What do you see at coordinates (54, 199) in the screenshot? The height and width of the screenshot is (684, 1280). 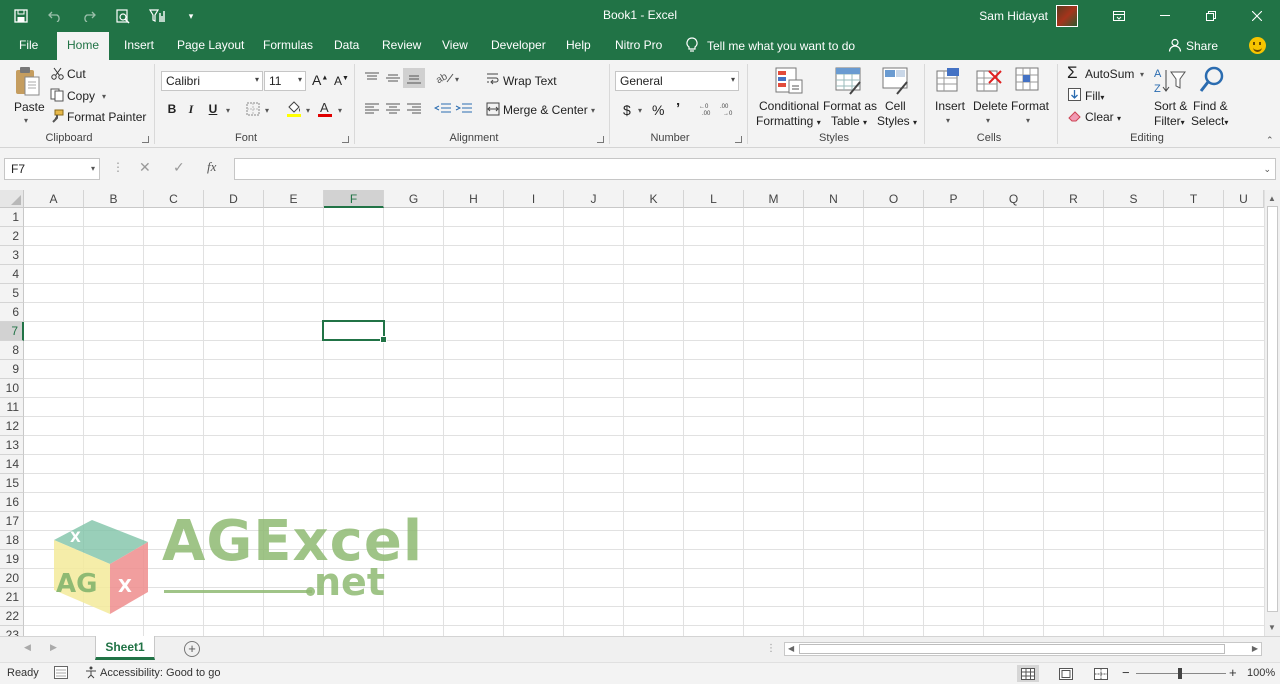 I see `column-header-a: A` at bounding box center [54, 199].